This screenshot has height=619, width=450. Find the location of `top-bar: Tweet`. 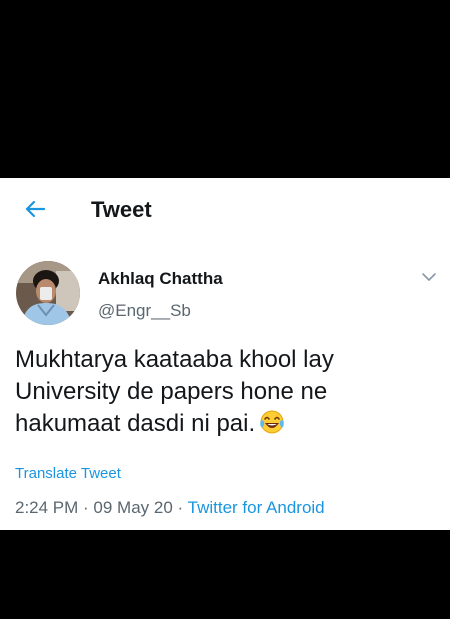

top-bar: Tweet is located at coordinates (225, 209).